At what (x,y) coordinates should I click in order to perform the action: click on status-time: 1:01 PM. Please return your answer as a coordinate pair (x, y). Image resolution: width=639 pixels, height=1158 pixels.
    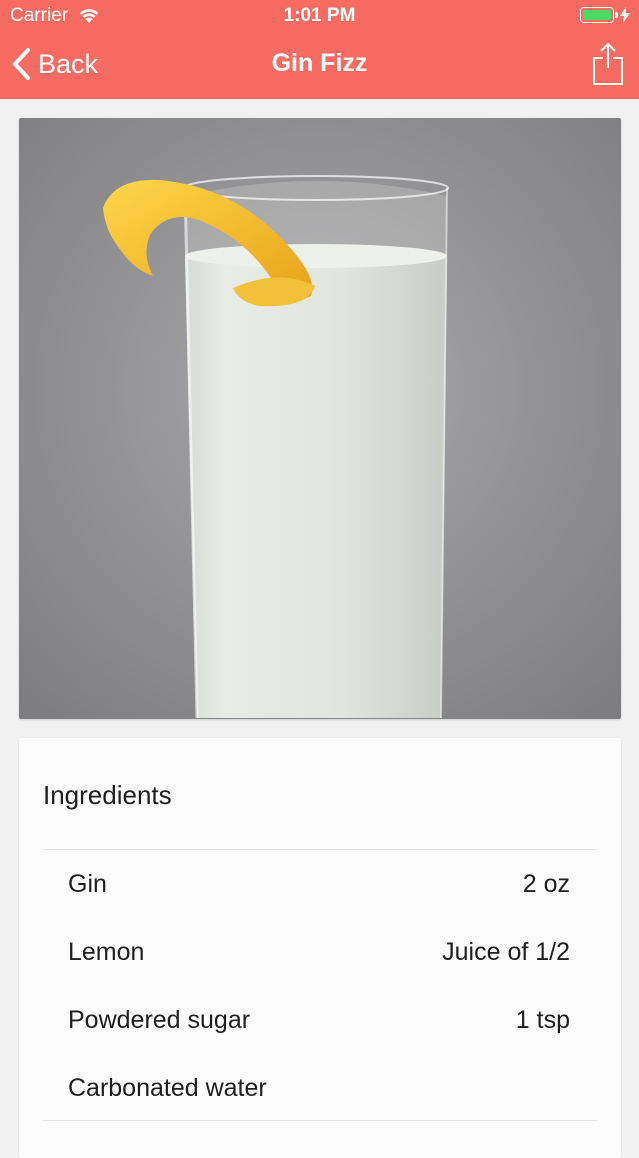
    Looking at the image, I should click on (319, 15).